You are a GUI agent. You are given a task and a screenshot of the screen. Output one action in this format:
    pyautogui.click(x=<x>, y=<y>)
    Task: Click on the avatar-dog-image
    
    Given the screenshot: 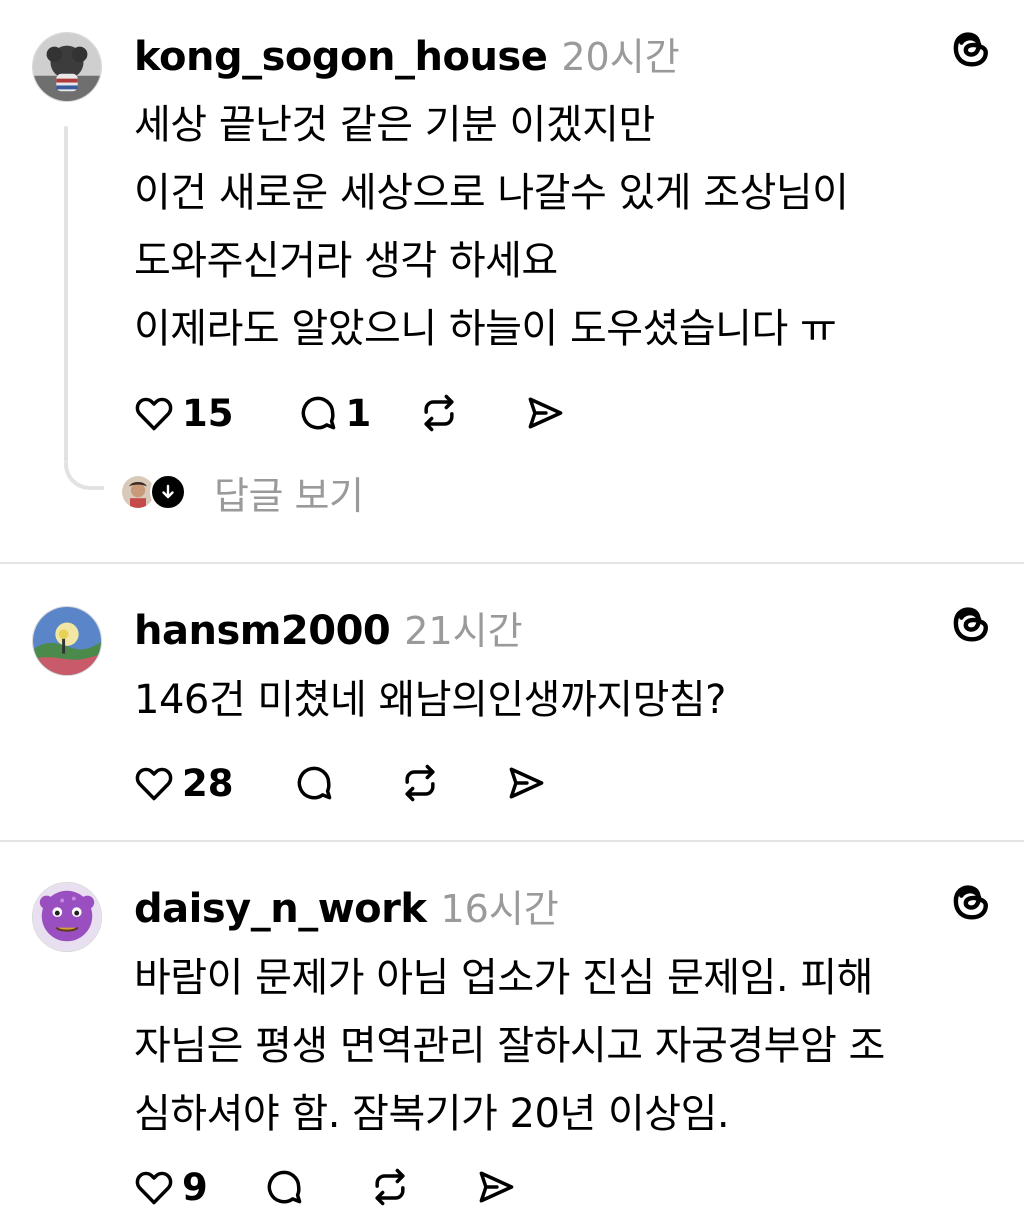 What is the action you would take?
    pyautogui.click(x=67, y=67)
    